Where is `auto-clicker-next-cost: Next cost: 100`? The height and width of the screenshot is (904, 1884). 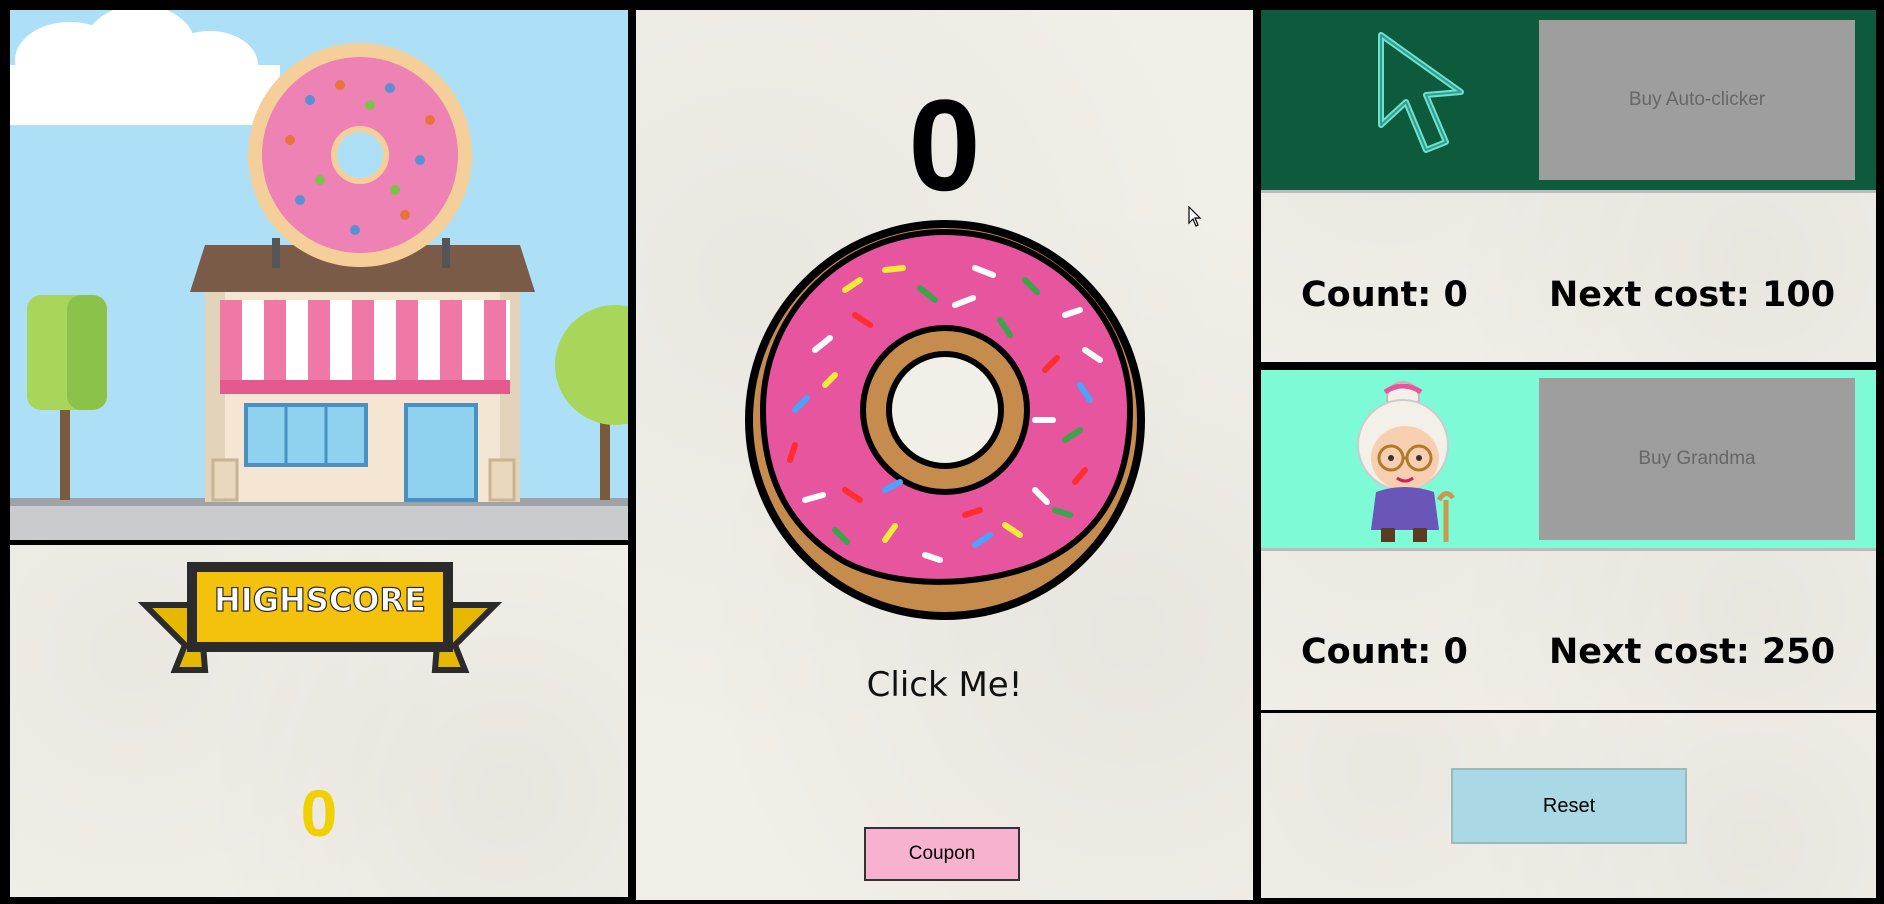
auto-clicker-next-cost: Next cost: 100 is located at coordinates (1692, 295).